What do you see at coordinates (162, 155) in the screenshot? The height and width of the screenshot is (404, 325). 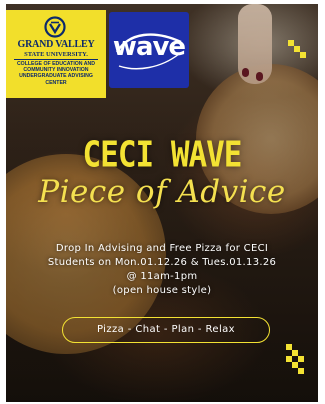 I see `poster-title: CECI WAVE` at bounding box center [162, 155].